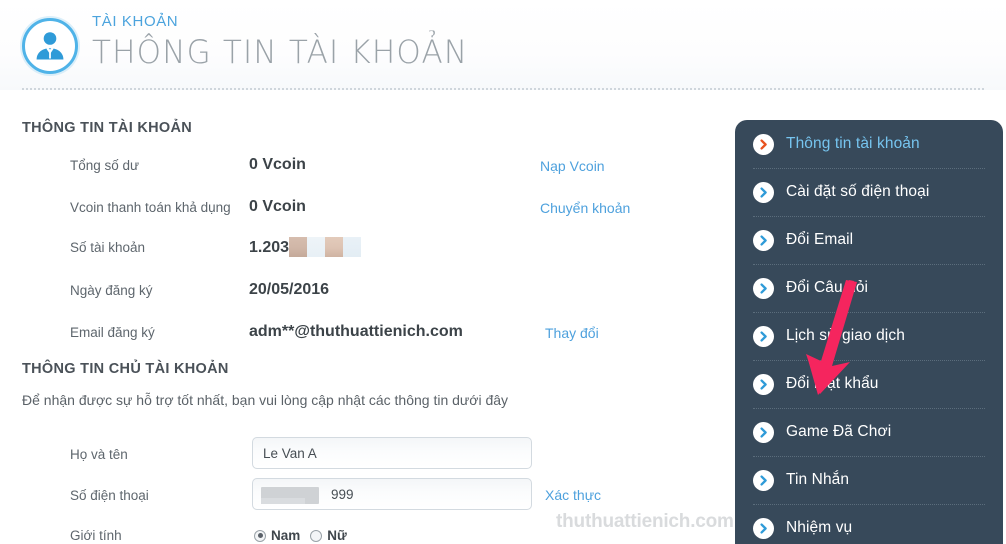  What do you see at coordinates (572, 333) in the screenshot?
I see `thay-doi-email-link: Thay đổi` at bounding box center [572, 333].